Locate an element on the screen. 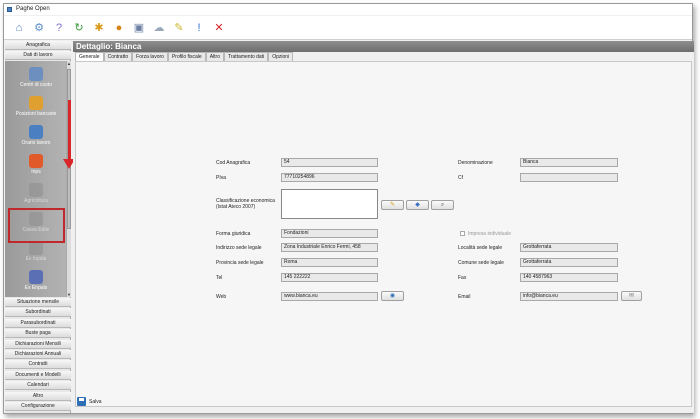 The width and height of the screenshot is (700, 419). sidebar-item-cost-centers: Centri di costo is located at coordinates (36, 79).